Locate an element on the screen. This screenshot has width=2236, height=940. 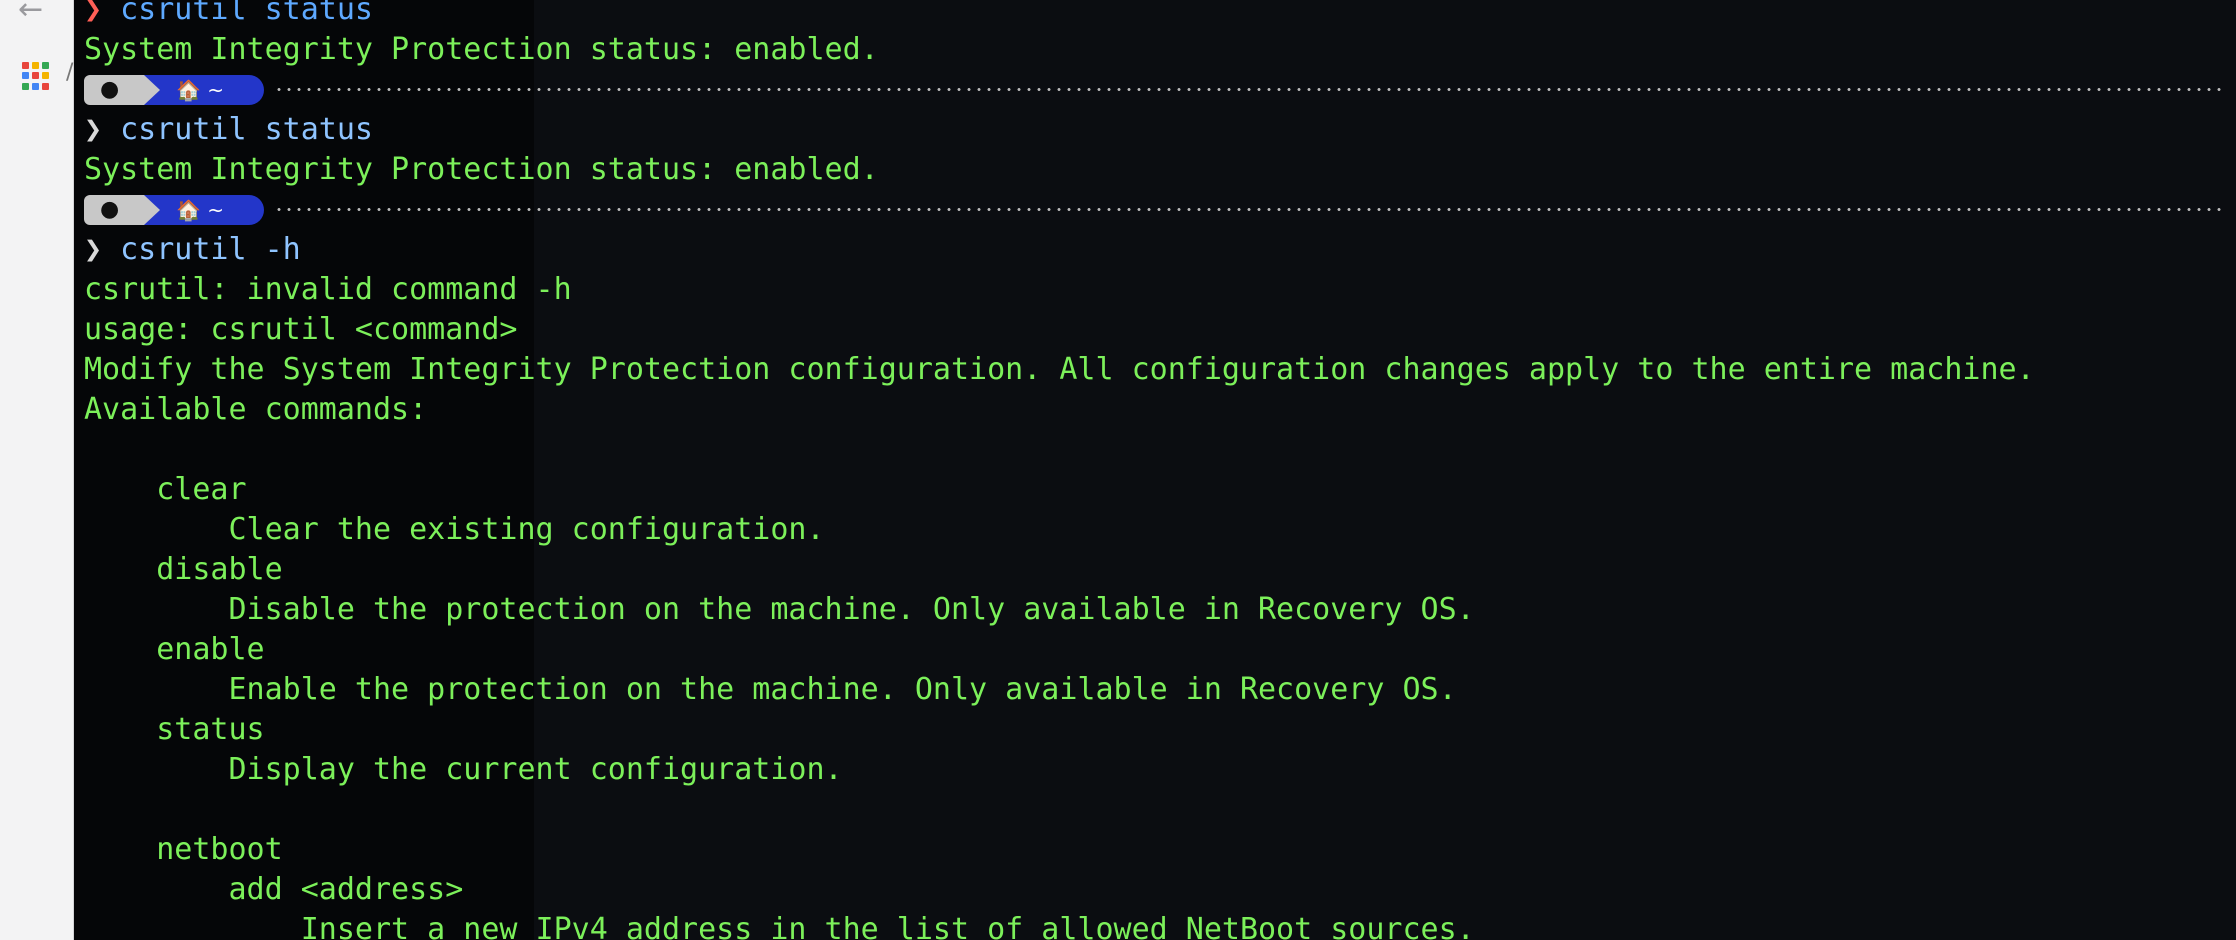
output-line: csrutil: invalid command -h is located at coordinates (328, 289).